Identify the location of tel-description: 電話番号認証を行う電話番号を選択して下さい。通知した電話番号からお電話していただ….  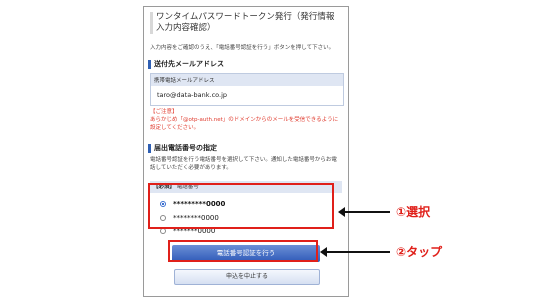
(243, 164).